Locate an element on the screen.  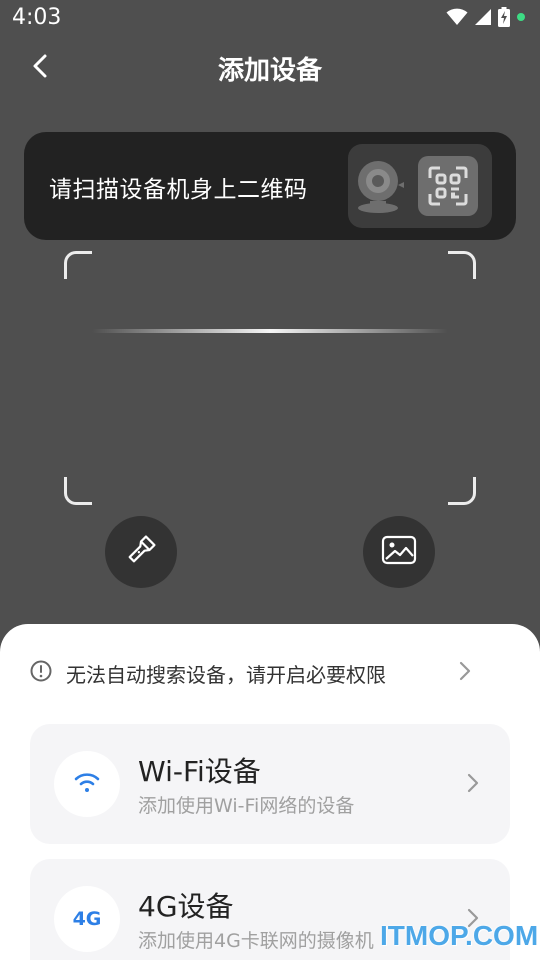
battery-charging-icon is located at coordinates (504, 17).